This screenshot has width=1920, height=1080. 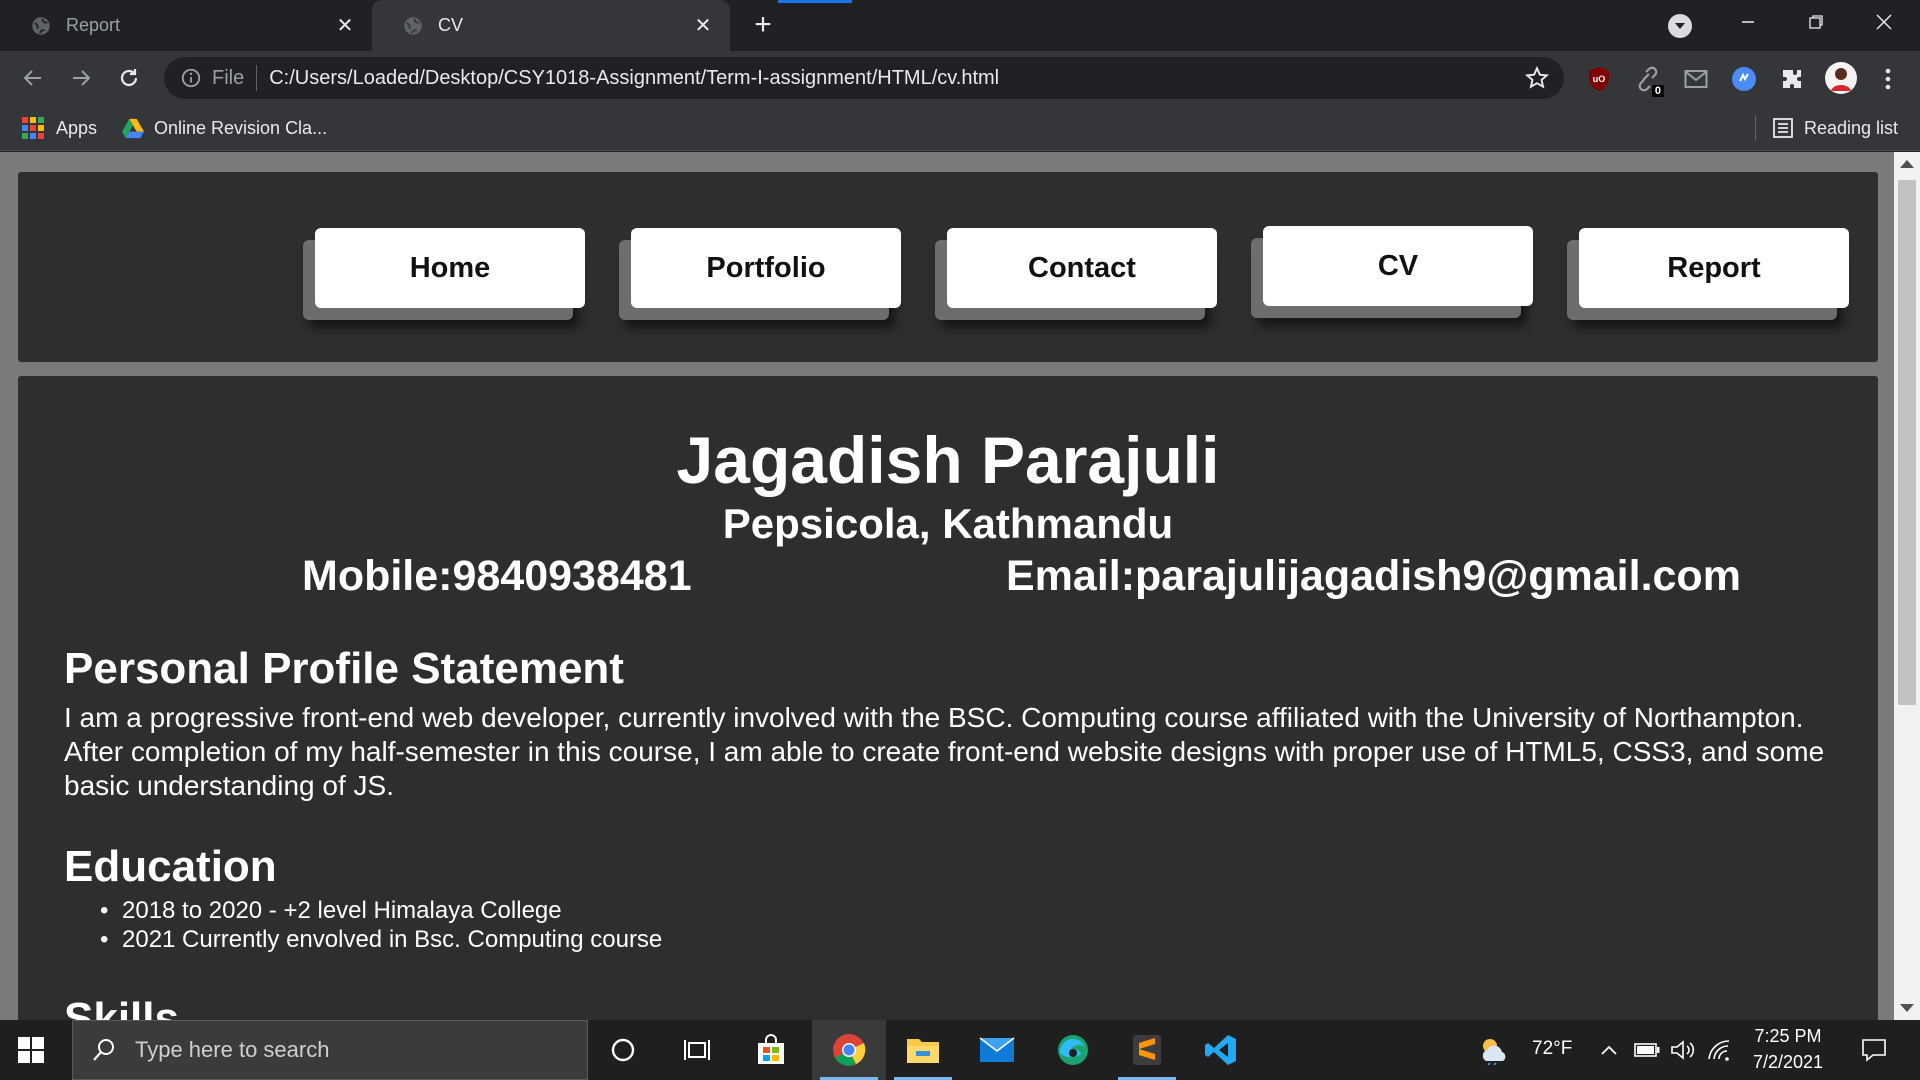 What do you see at coordinates (923, 1050) in the screenshot?
I see `file-explorer-icon` at bounding box center [923, 1050].